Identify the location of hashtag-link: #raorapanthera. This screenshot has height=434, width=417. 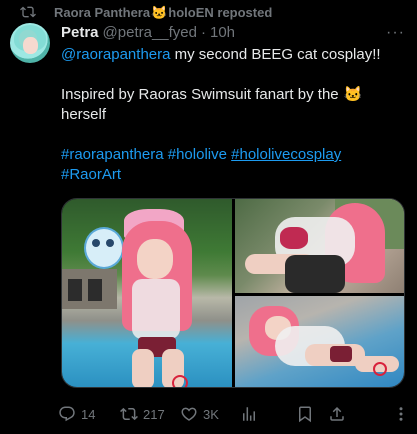
(112, 154).